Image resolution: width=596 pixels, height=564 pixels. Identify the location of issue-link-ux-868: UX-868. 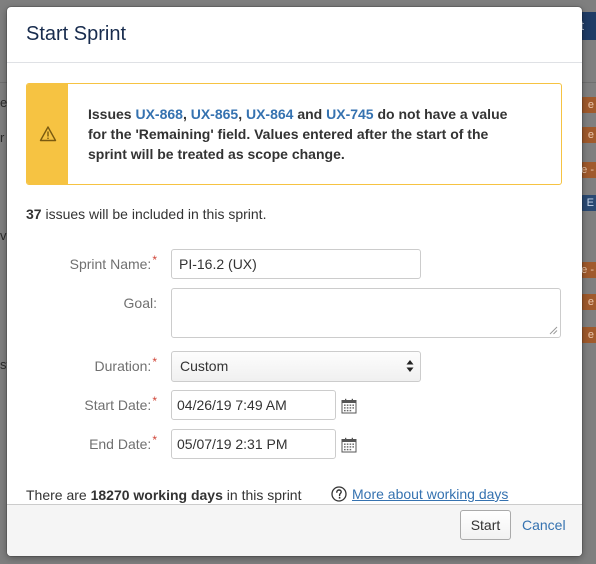
(158, 114).